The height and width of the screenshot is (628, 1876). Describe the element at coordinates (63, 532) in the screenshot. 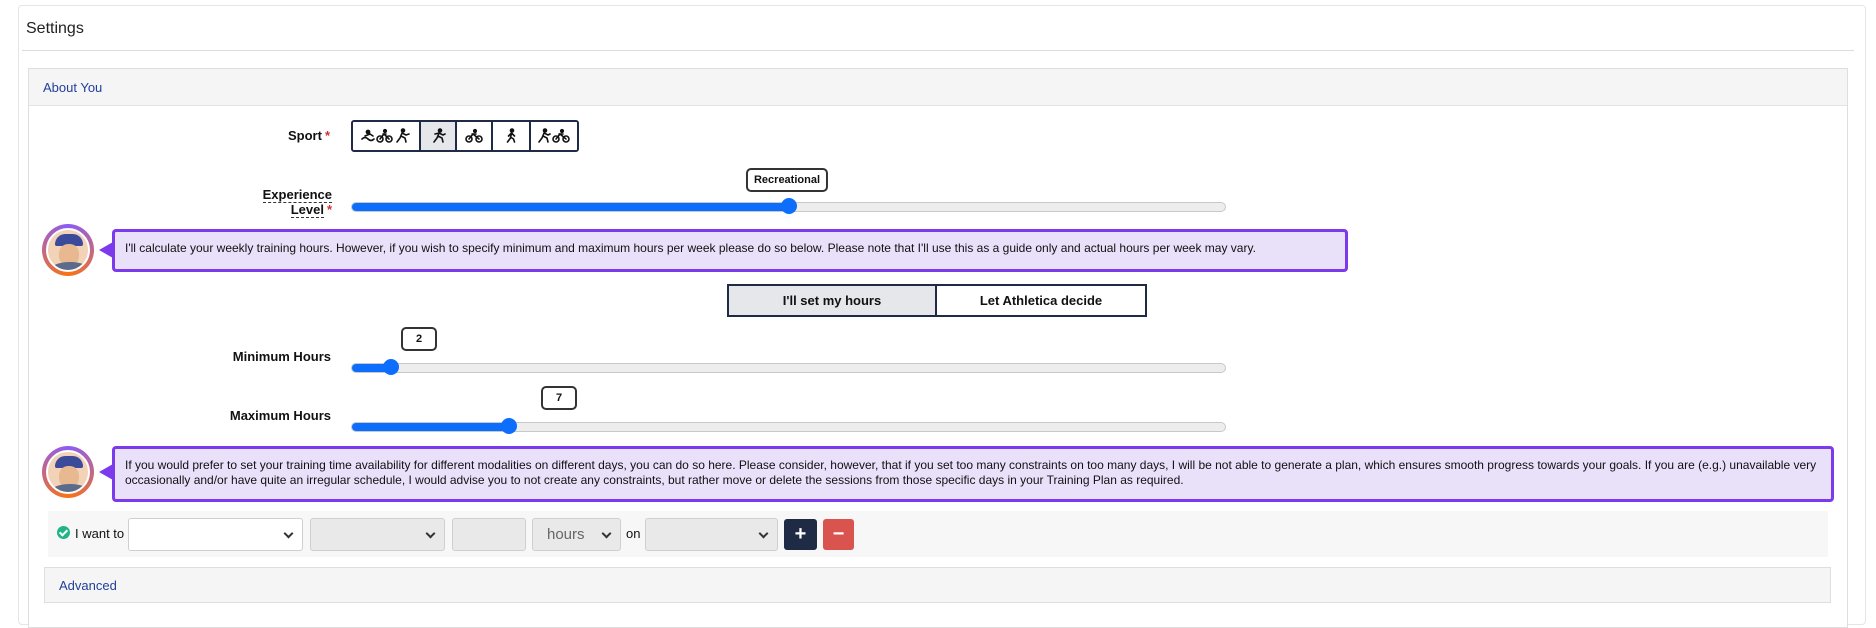

I see `check-circle-icon` at that location.